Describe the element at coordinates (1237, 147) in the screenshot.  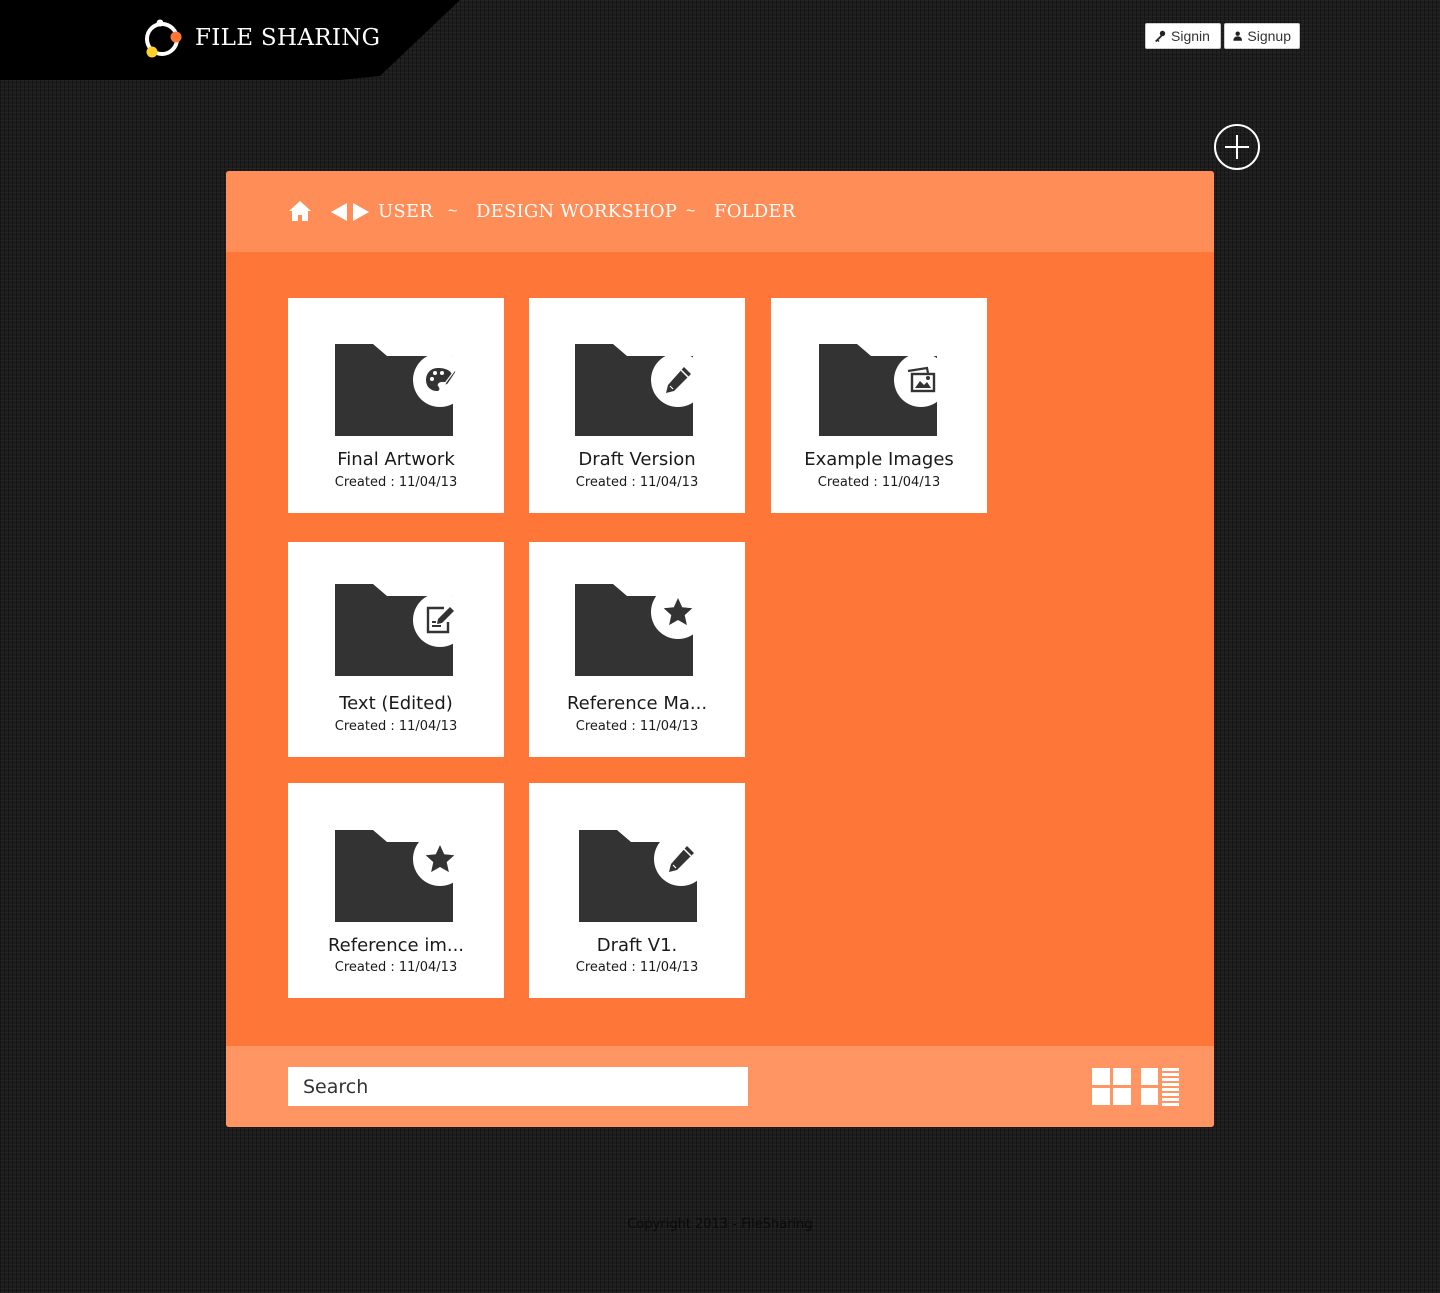
I see `add-folder-button` at that location.